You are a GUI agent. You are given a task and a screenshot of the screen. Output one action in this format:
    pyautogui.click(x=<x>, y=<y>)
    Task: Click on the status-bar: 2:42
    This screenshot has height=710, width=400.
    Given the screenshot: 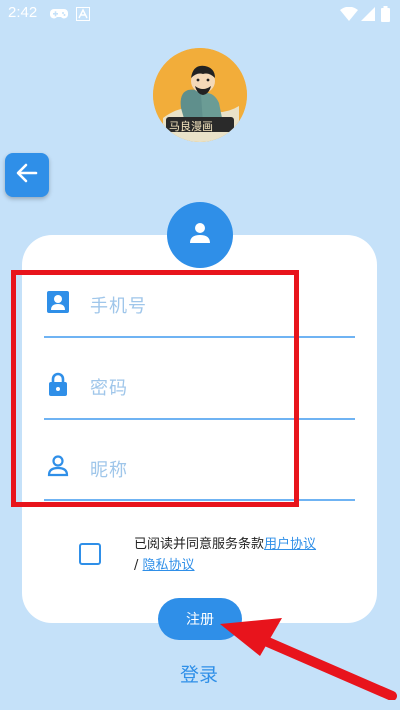 What is the action you would take?
    pyautogui.click(x=200, y=14)
    